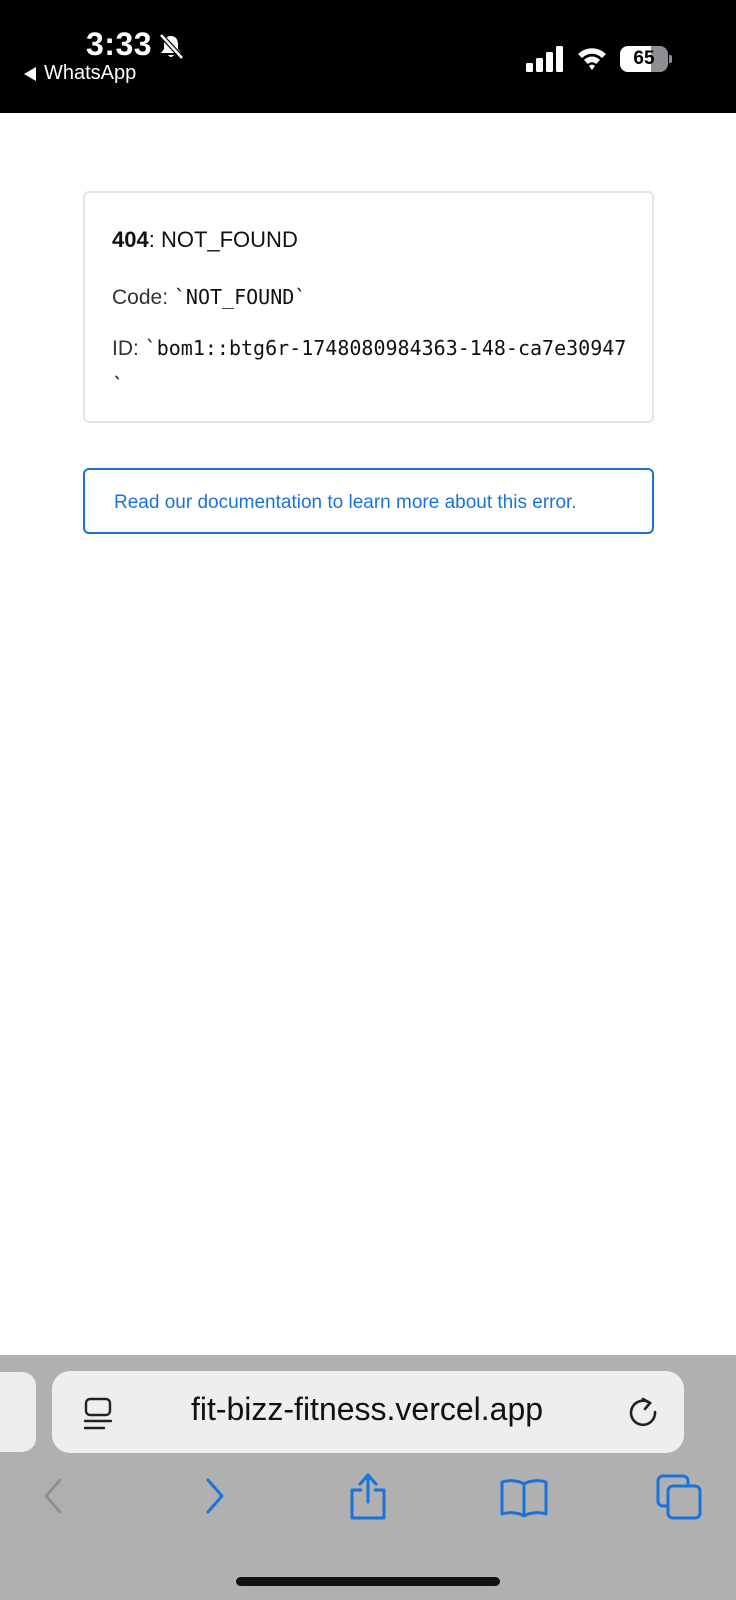  What do you see at coordinates (240, 297) in the screenshot?
I see `error-code-value: `NOT_FOUND`` at bounding box center [240, 297].